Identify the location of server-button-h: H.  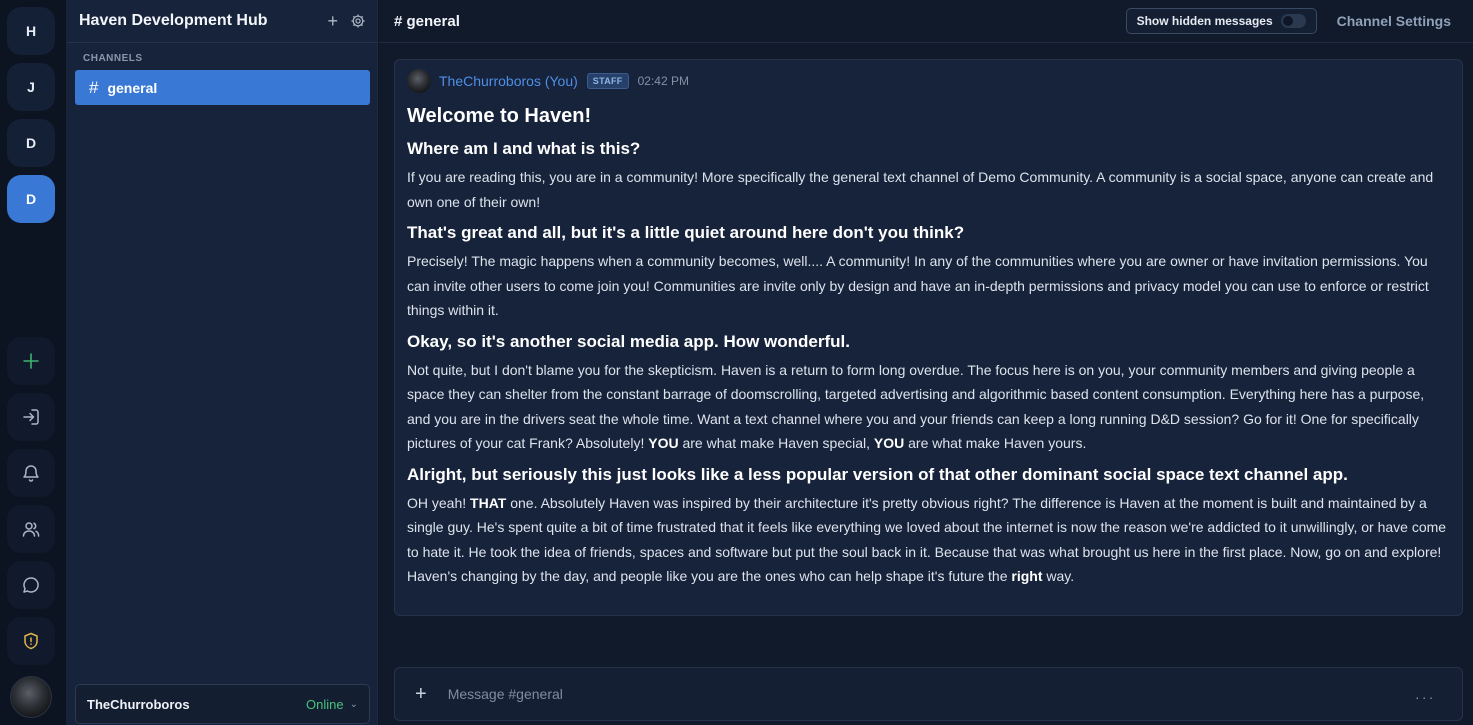
(31, 31).